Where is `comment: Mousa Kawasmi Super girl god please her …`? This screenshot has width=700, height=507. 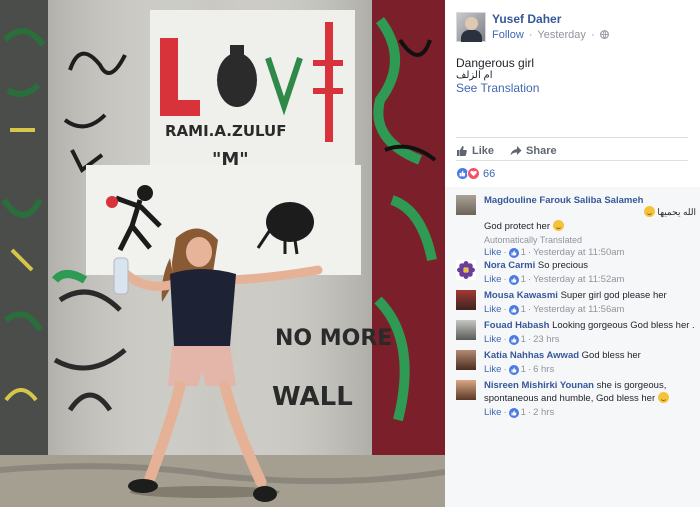 comment: Mousa Kawasmi Super girl god please her … is located at coordinates (576, 303).